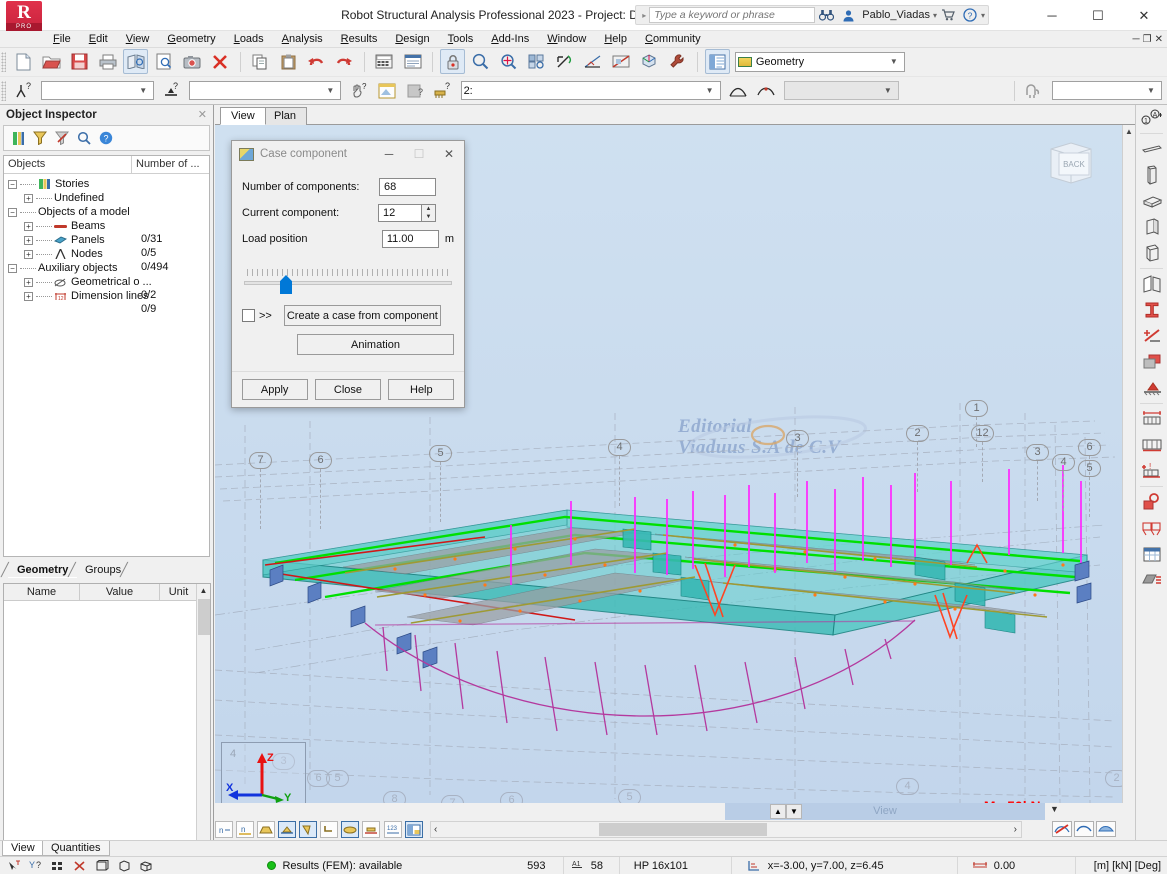 This screenshot has width=1167, height=874. What do you see at coordinates (443, 90) in the screenshot?
I see `load-case-query-icon: ?` at bounding box center [443, 90].